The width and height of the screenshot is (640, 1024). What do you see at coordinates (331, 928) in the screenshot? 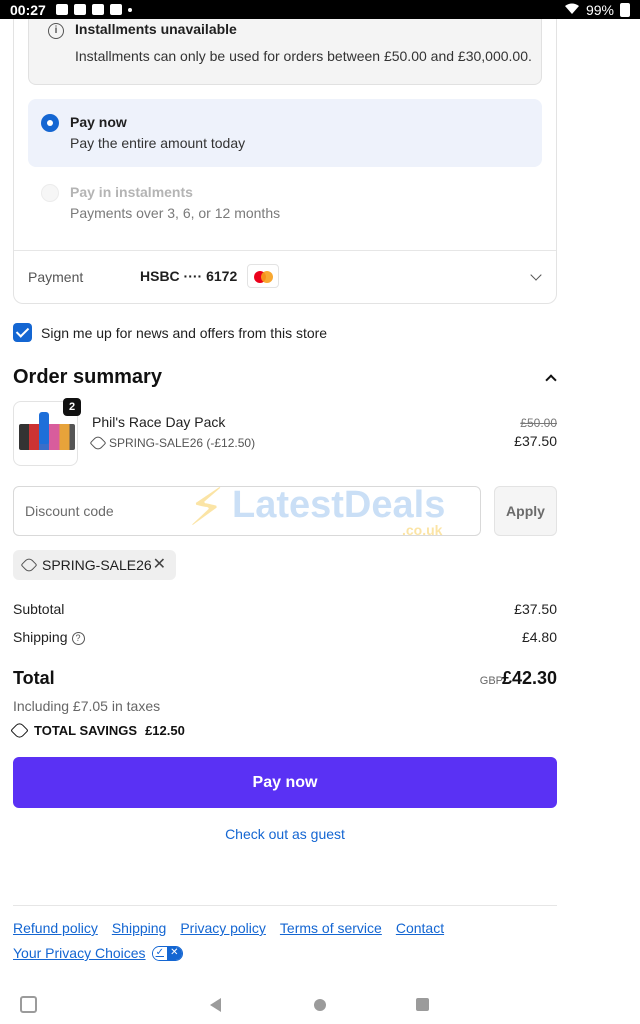
I see `terms-of-service-link: Terms of service` at bounding box center [331, 928].